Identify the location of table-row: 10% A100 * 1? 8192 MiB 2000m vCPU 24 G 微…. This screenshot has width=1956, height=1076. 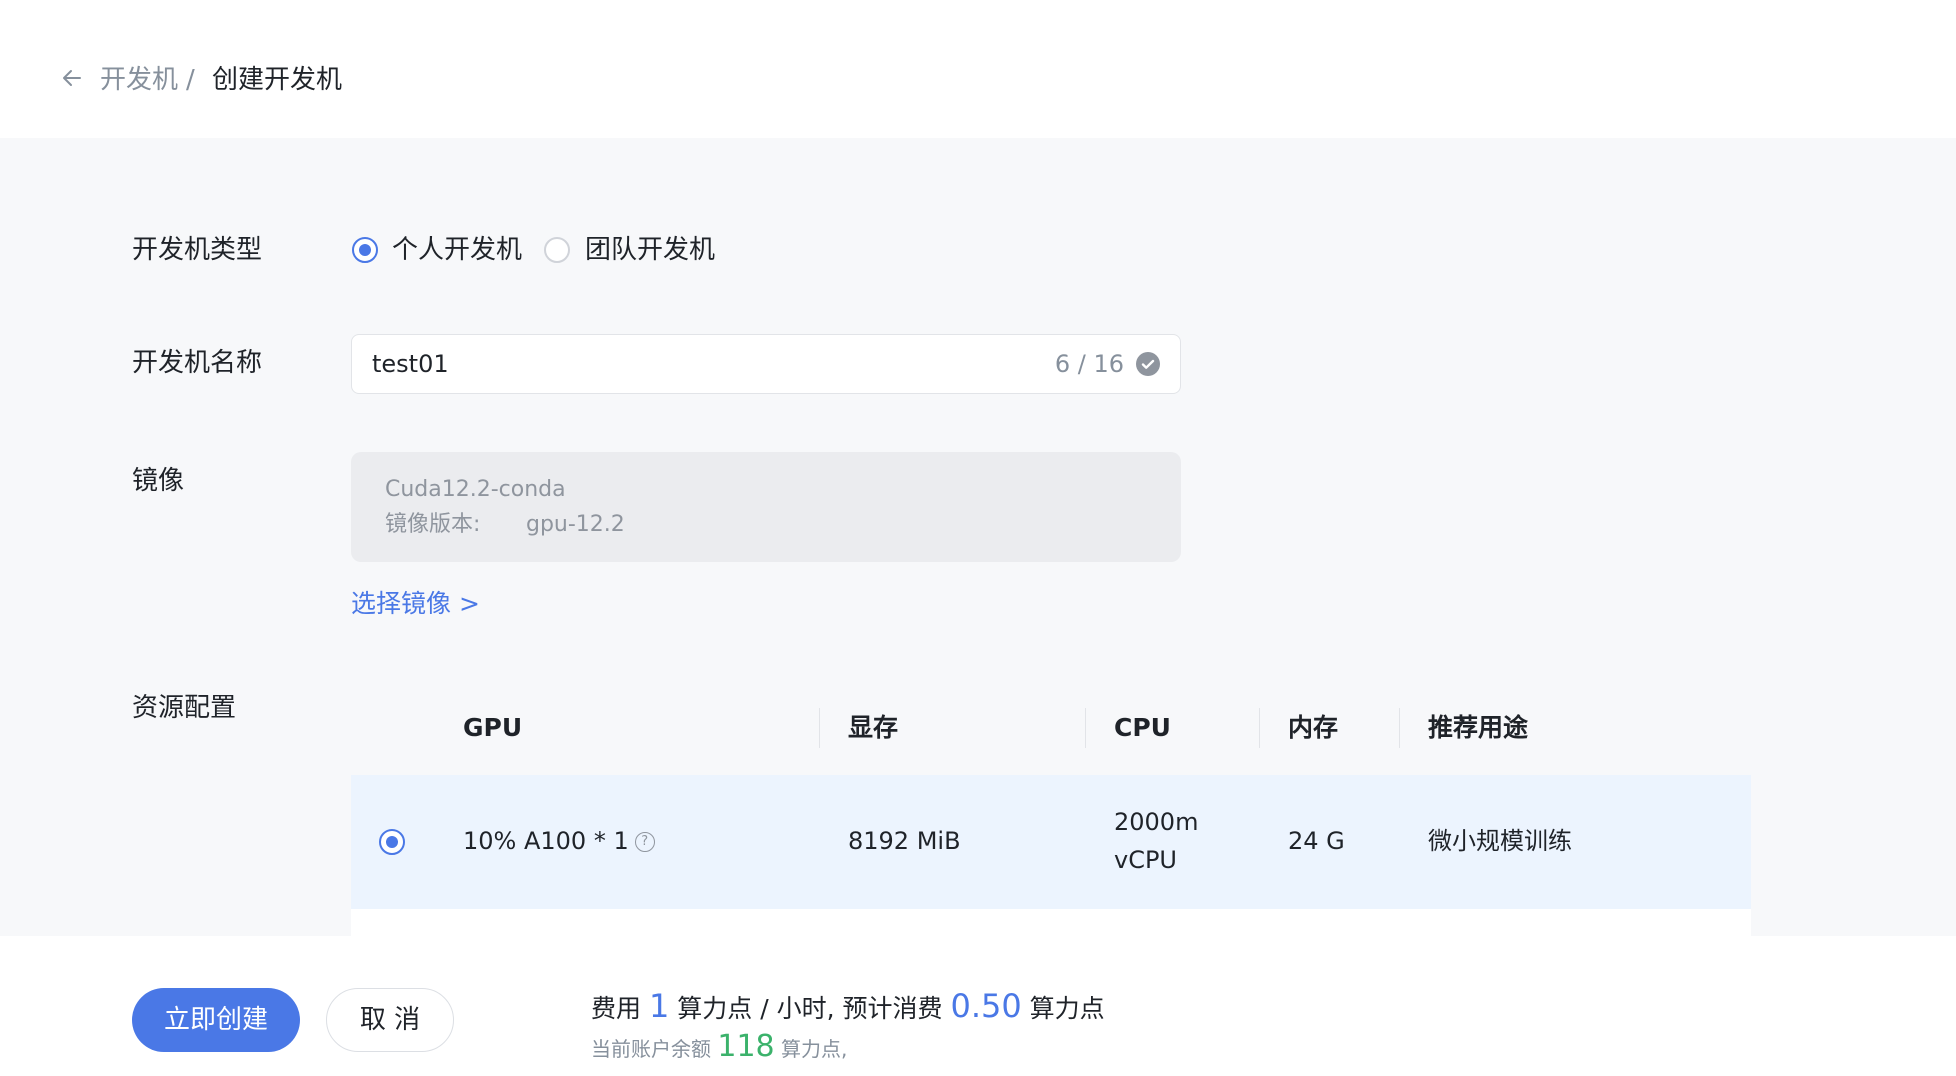
(1051, 842).